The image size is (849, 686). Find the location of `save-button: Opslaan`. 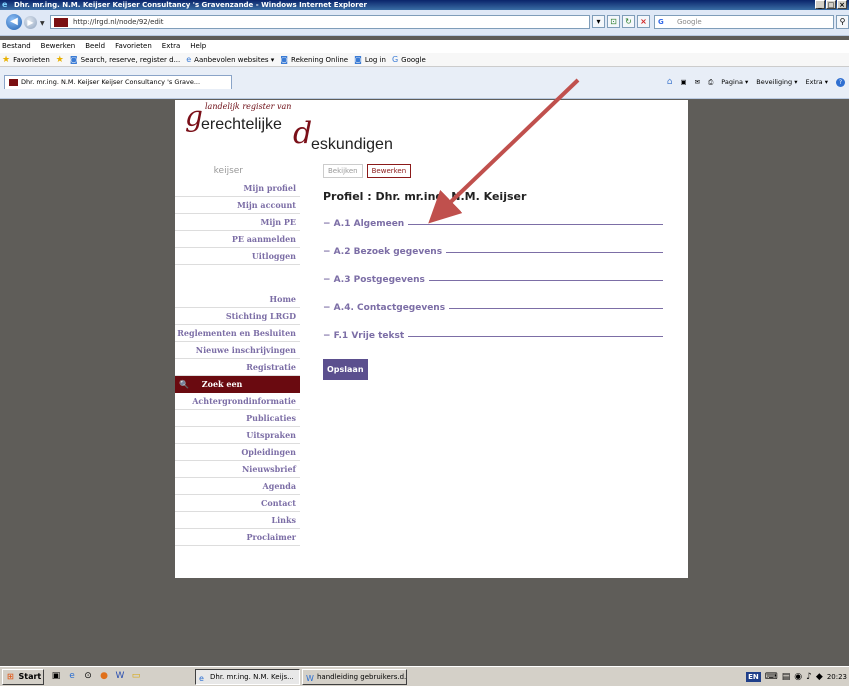

save-button: Opslaan is located at coordinates (345, 369).